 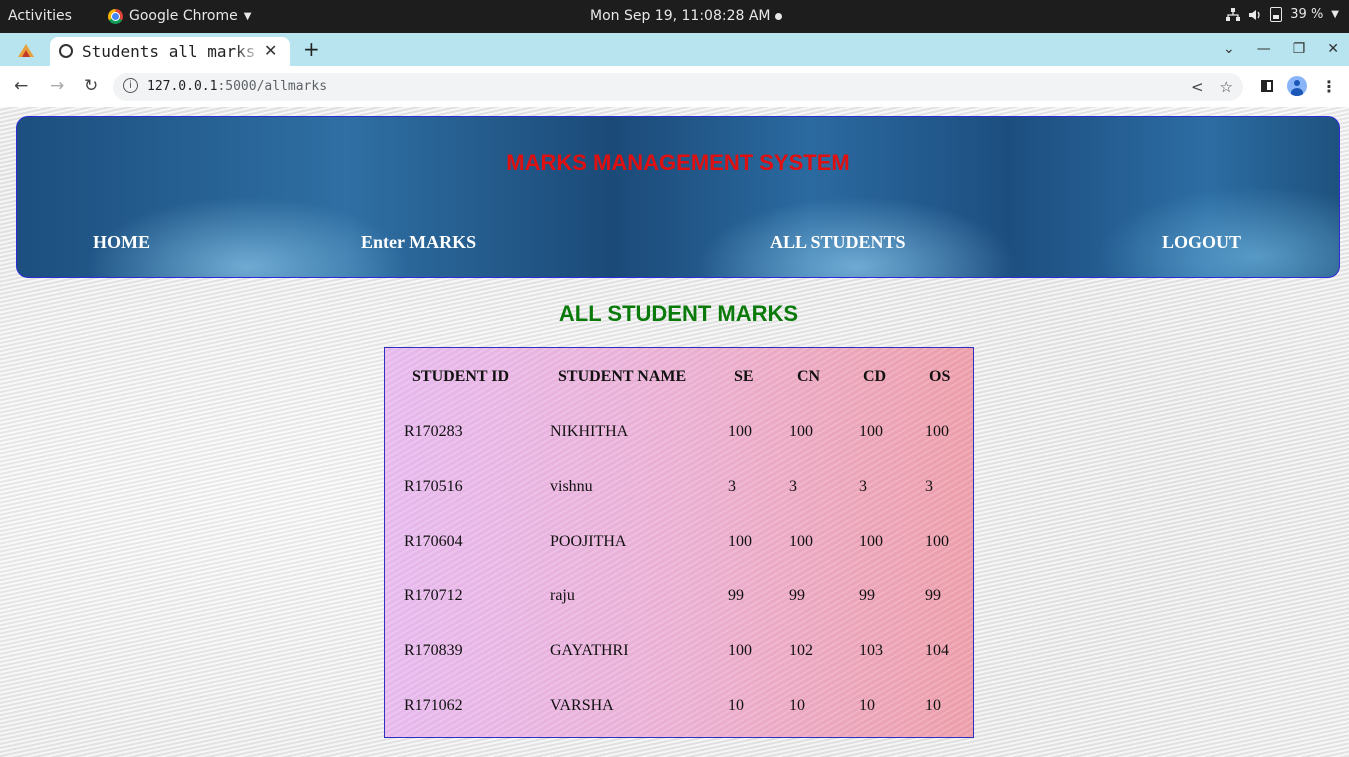 What do you see at coordinates (937, 650) in the screenshot?
I see `table-cell-os: 104` at bounding box center [937, 650].